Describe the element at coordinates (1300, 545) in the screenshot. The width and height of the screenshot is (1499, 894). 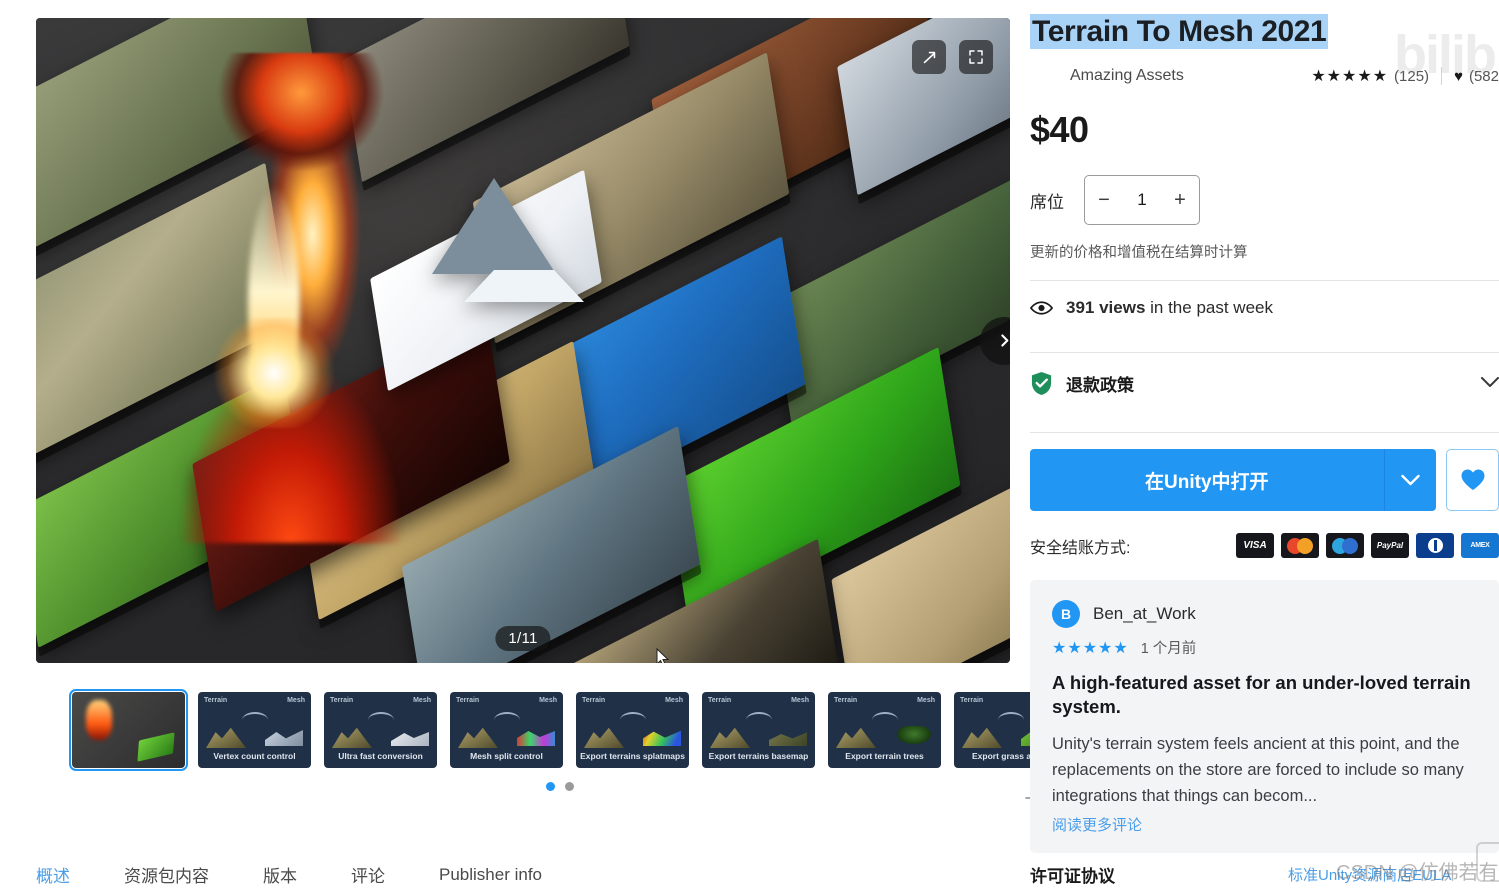
I see `mastercard-icon` at that location.